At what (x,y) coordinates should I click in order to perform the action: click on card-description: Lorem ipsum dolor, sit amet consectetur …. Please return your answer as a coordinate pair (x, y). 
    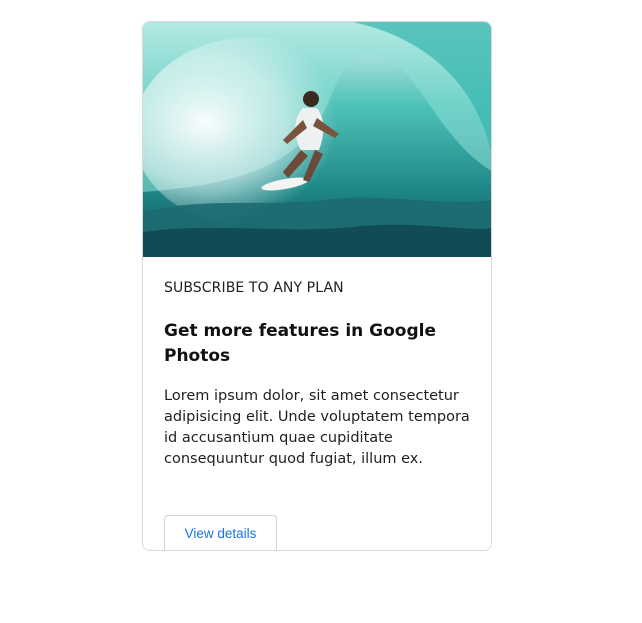
    Looking at the image, I should click on (317, 427).